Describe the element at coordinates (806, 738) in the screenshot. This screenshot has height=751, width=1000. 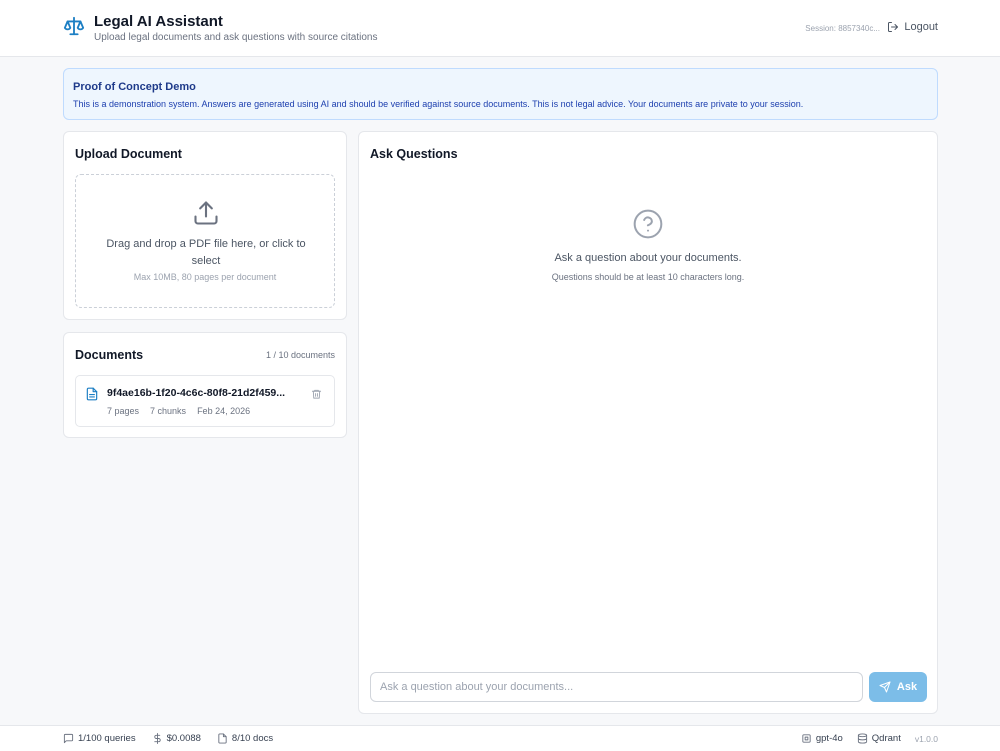
I see `cpu-icon` at that location.